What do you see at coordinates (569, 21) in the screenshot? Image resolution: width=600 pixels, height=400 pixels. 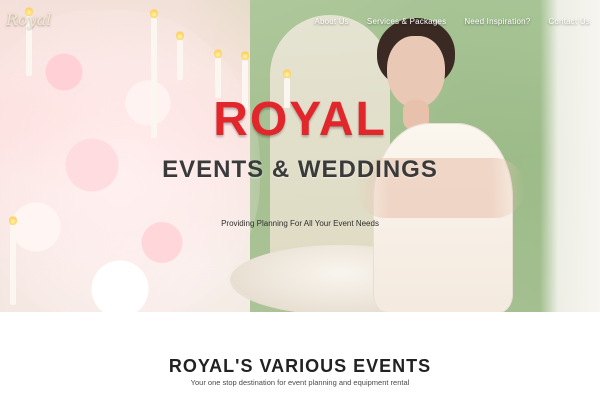 I see `nav-contact-us: Contact Us` at bounding box center [569, 21].